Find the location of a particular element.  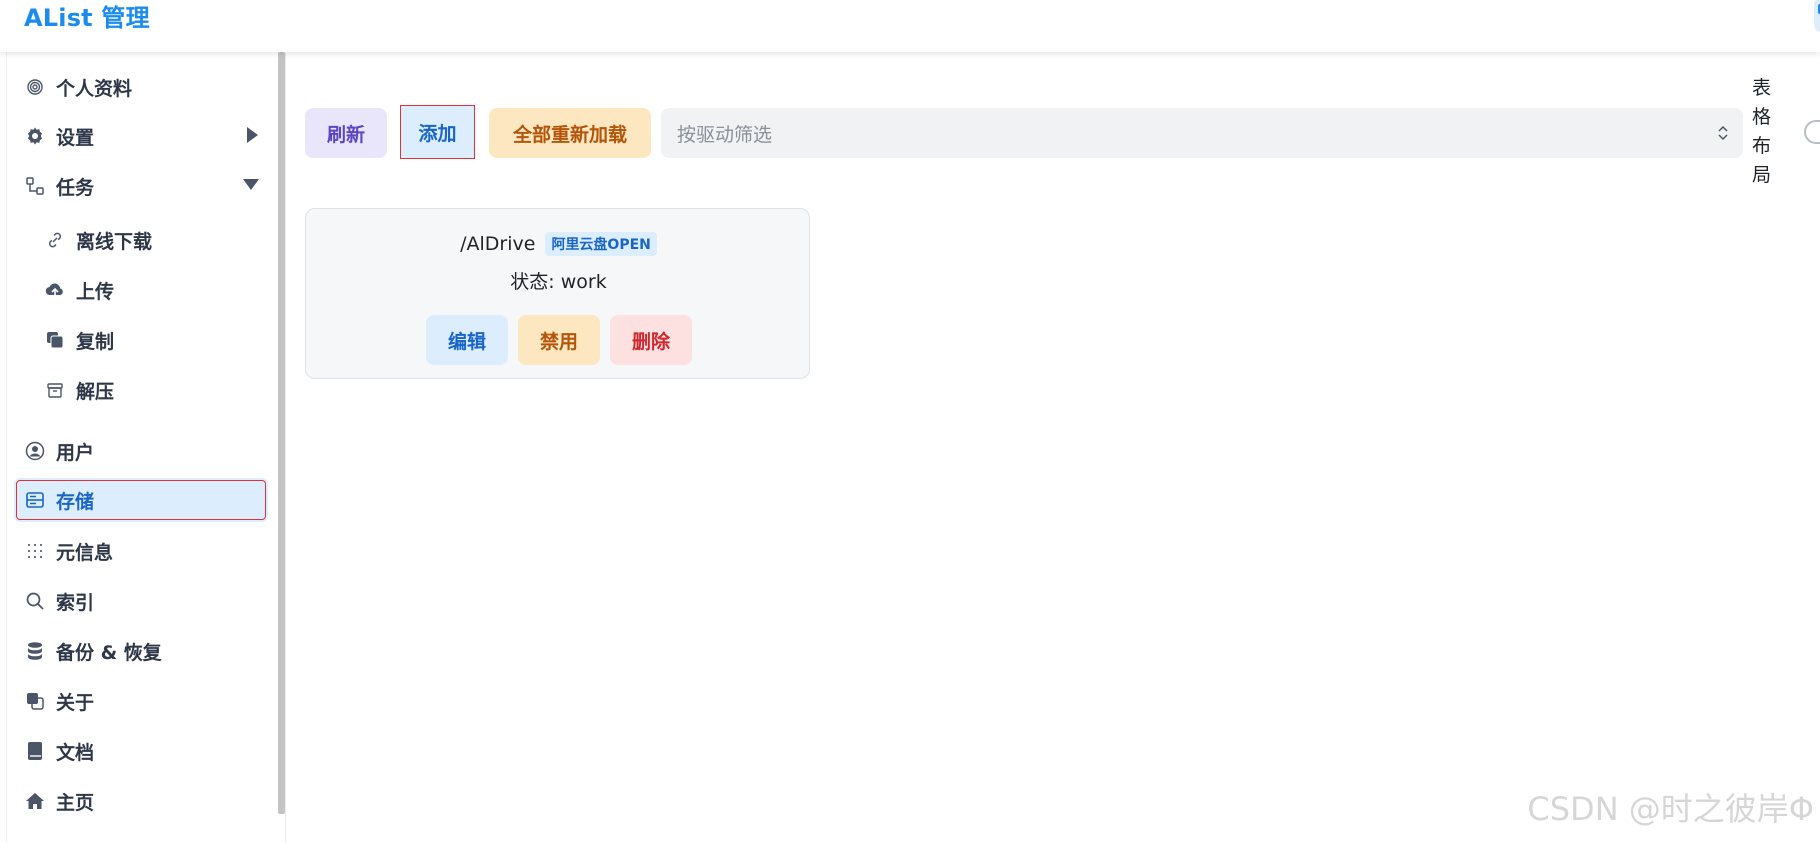

sidebar-item-upload: 上传 is located at coordinates (138, 290).